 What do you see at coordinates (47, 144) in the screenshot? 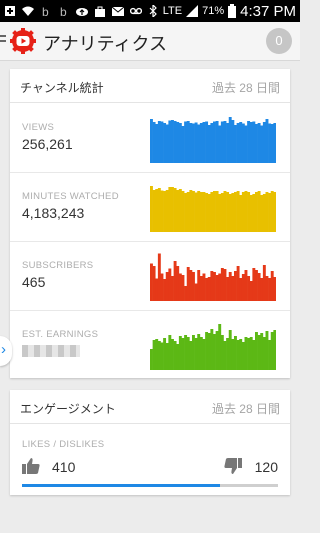
I see `metric-value: 256,261` at bounding box center [47, 144].